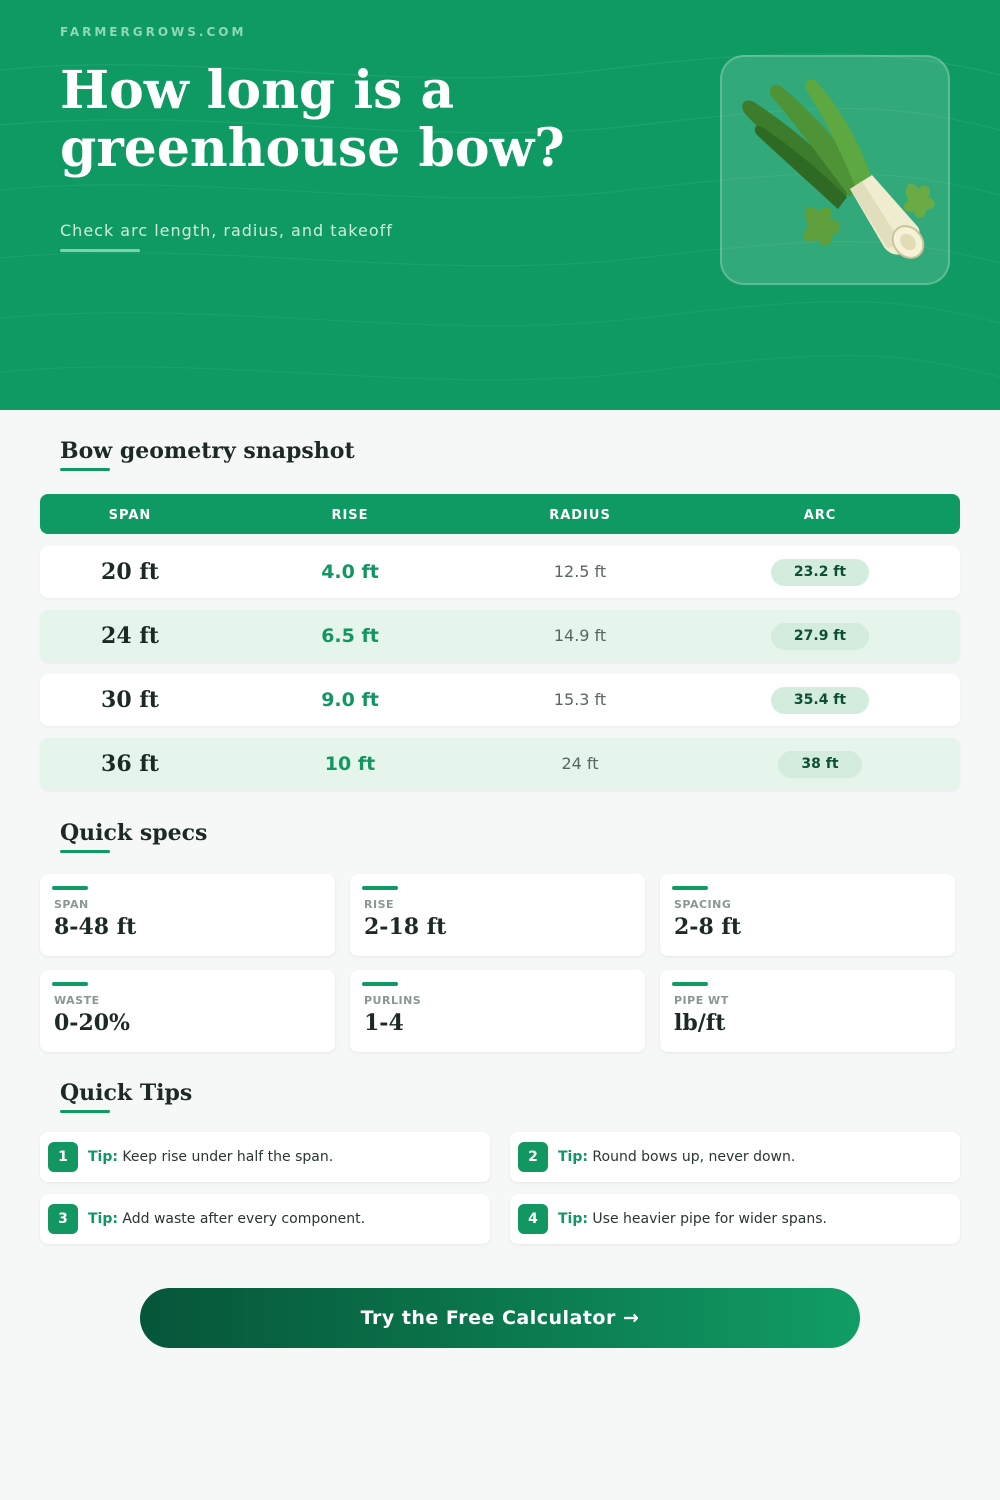 The height and width of the screenshot is (1500, 1000). I want to click on arc-badge: 38 ft, so click(820, 764).